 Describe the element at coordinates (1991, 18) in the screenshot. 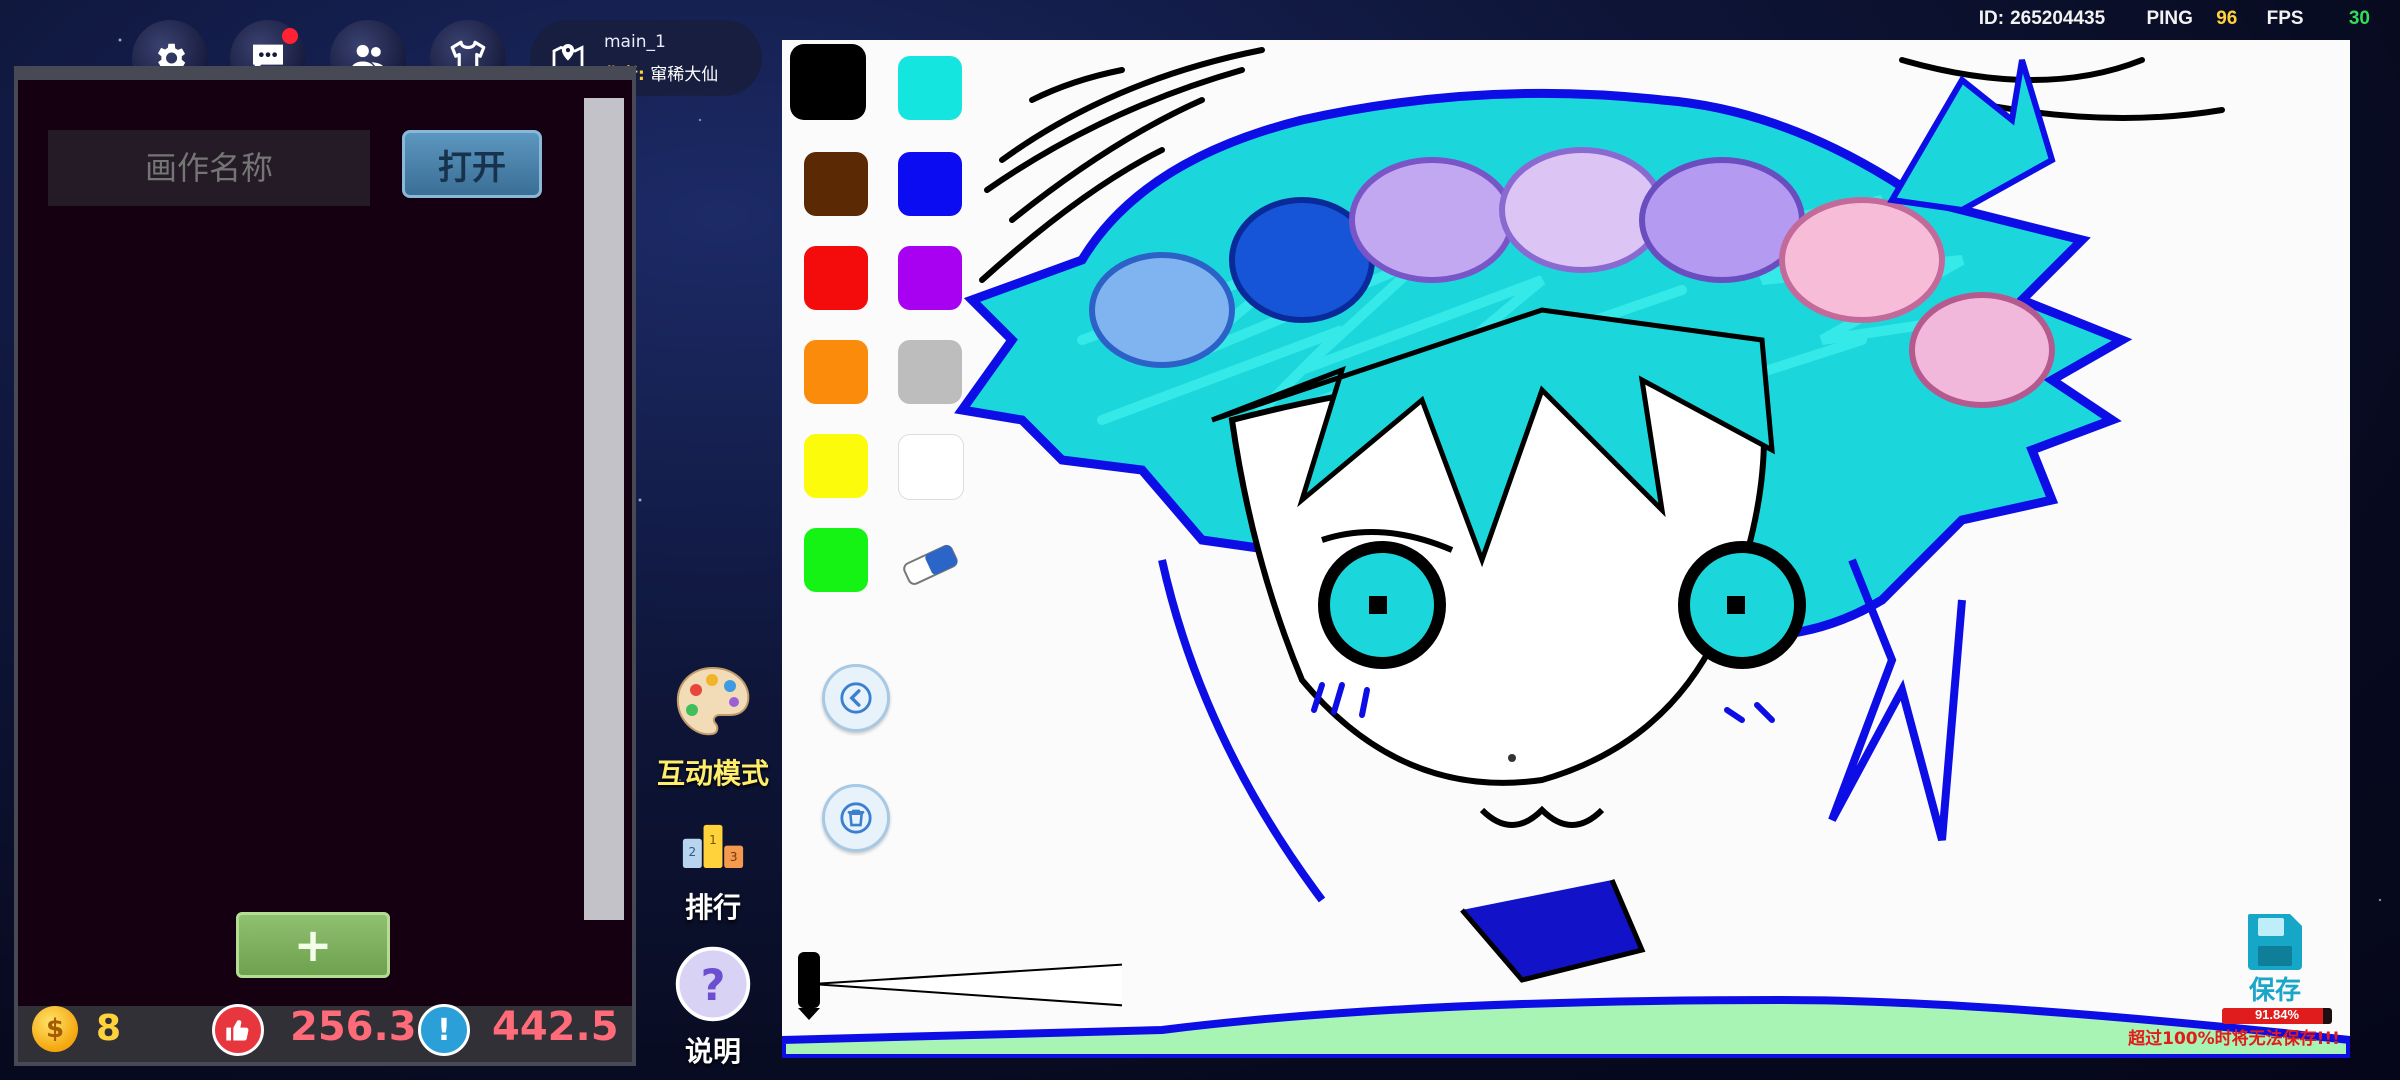

I see `id-label: ID:` at that location.